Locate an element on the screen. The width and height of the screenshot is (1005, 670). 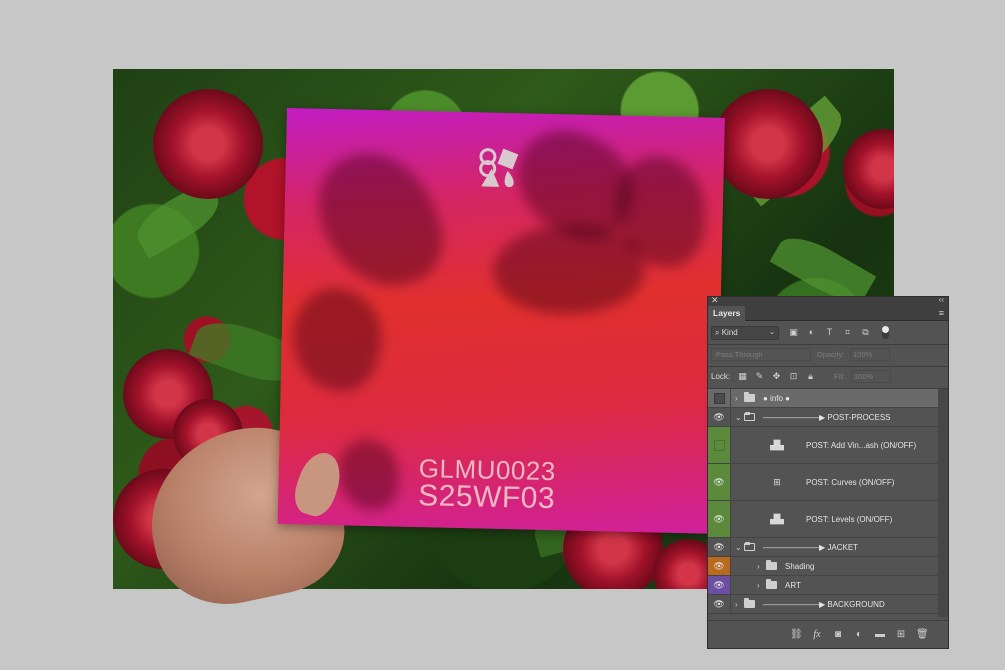
layer-row-background: 👁︎ › ———————▶ BACKGROUND is located at coordinates (823, 604).